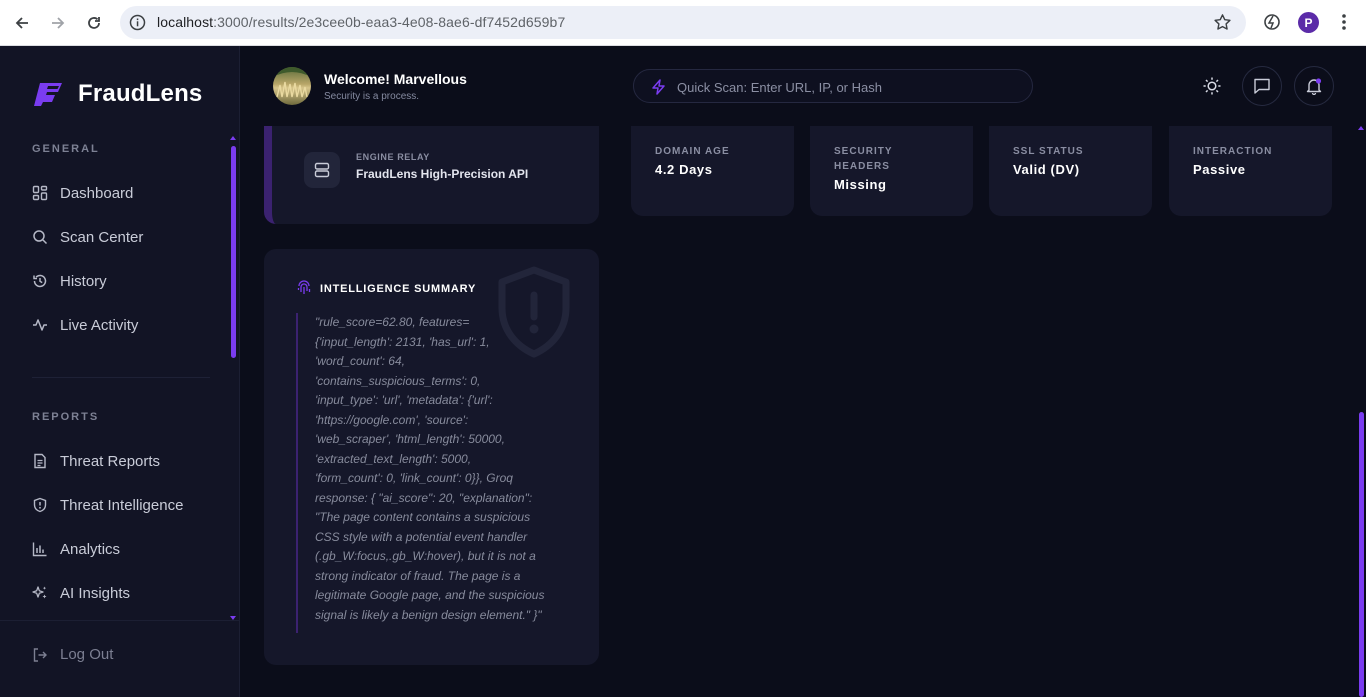  Describe the element at coordinates (1219, 169) in the screenshot. I see `stat-value: Passive` at that location.